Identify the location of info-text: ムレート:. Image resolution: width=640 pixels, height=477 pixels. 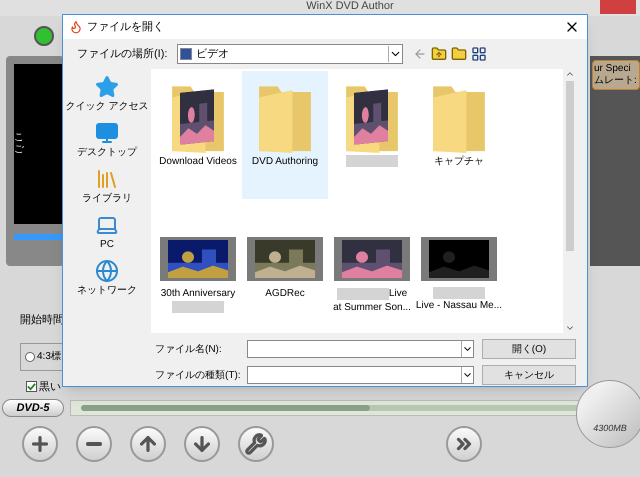
(616, 81).